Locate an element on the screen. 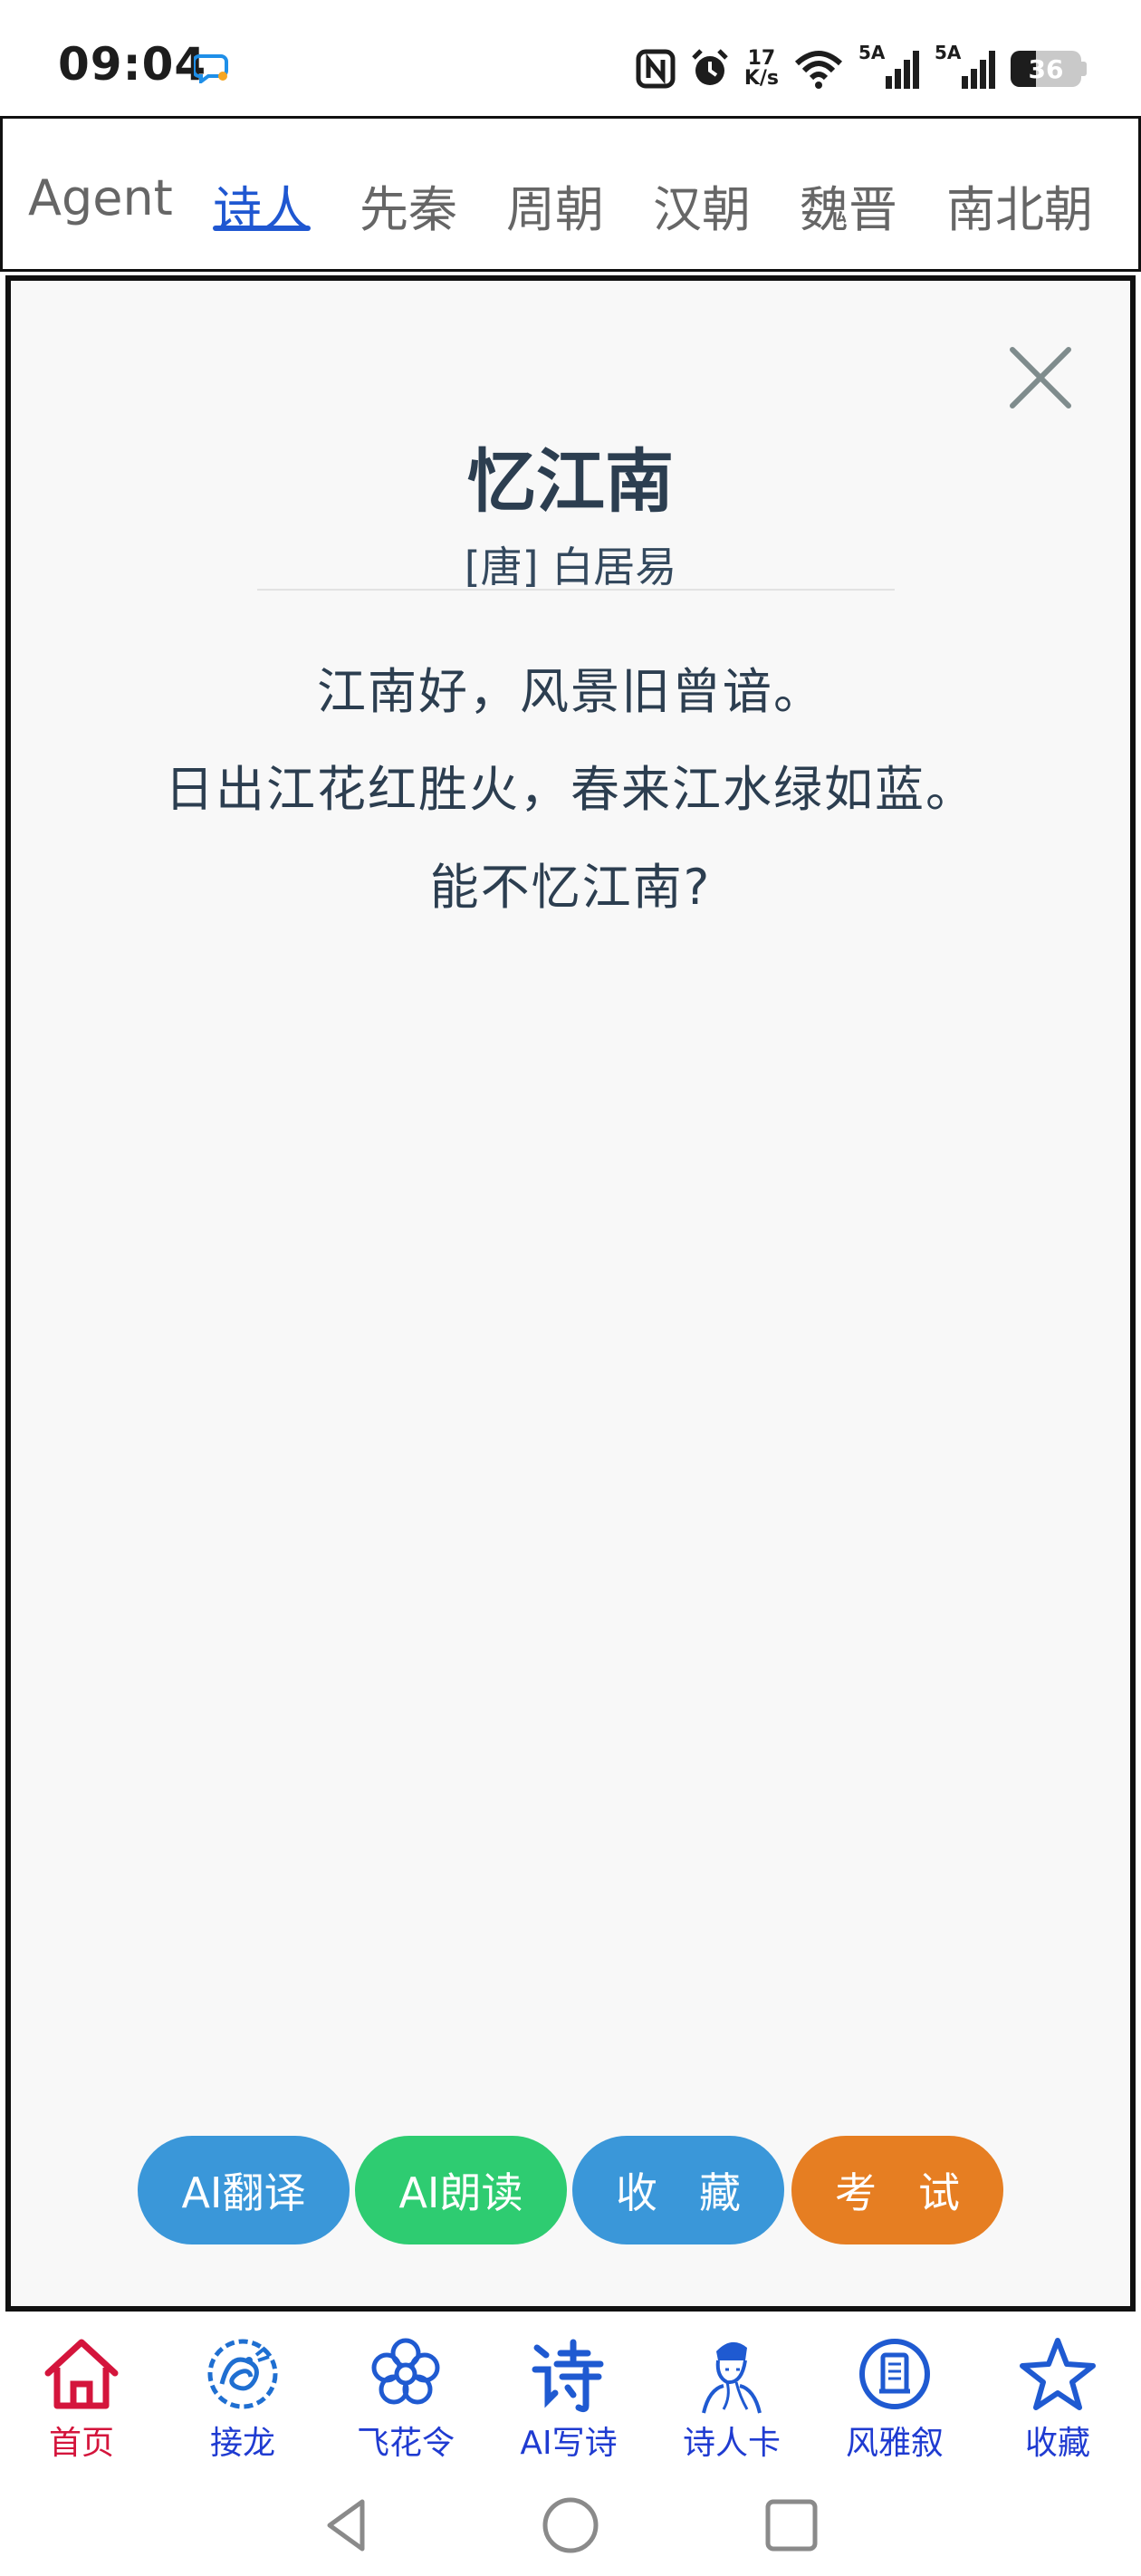  poem-body: 江南好，风景旧曾谙。 日出江花红胜火，春来江水绿如蓝。 能不忆江南? is located at coordinates (570, 790).